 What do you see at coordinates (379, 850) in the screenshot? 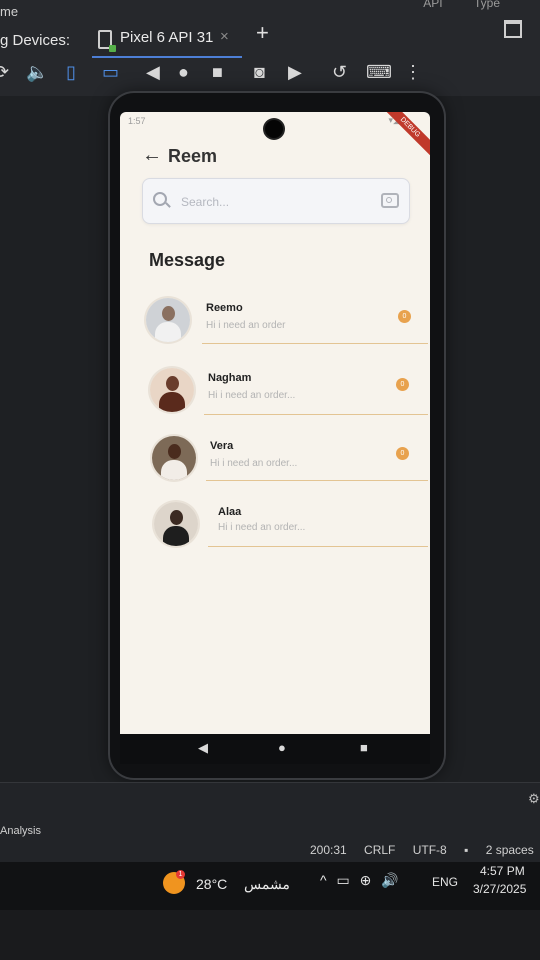
I see `line-separator: CRLF` at bounding box center [379, 850].